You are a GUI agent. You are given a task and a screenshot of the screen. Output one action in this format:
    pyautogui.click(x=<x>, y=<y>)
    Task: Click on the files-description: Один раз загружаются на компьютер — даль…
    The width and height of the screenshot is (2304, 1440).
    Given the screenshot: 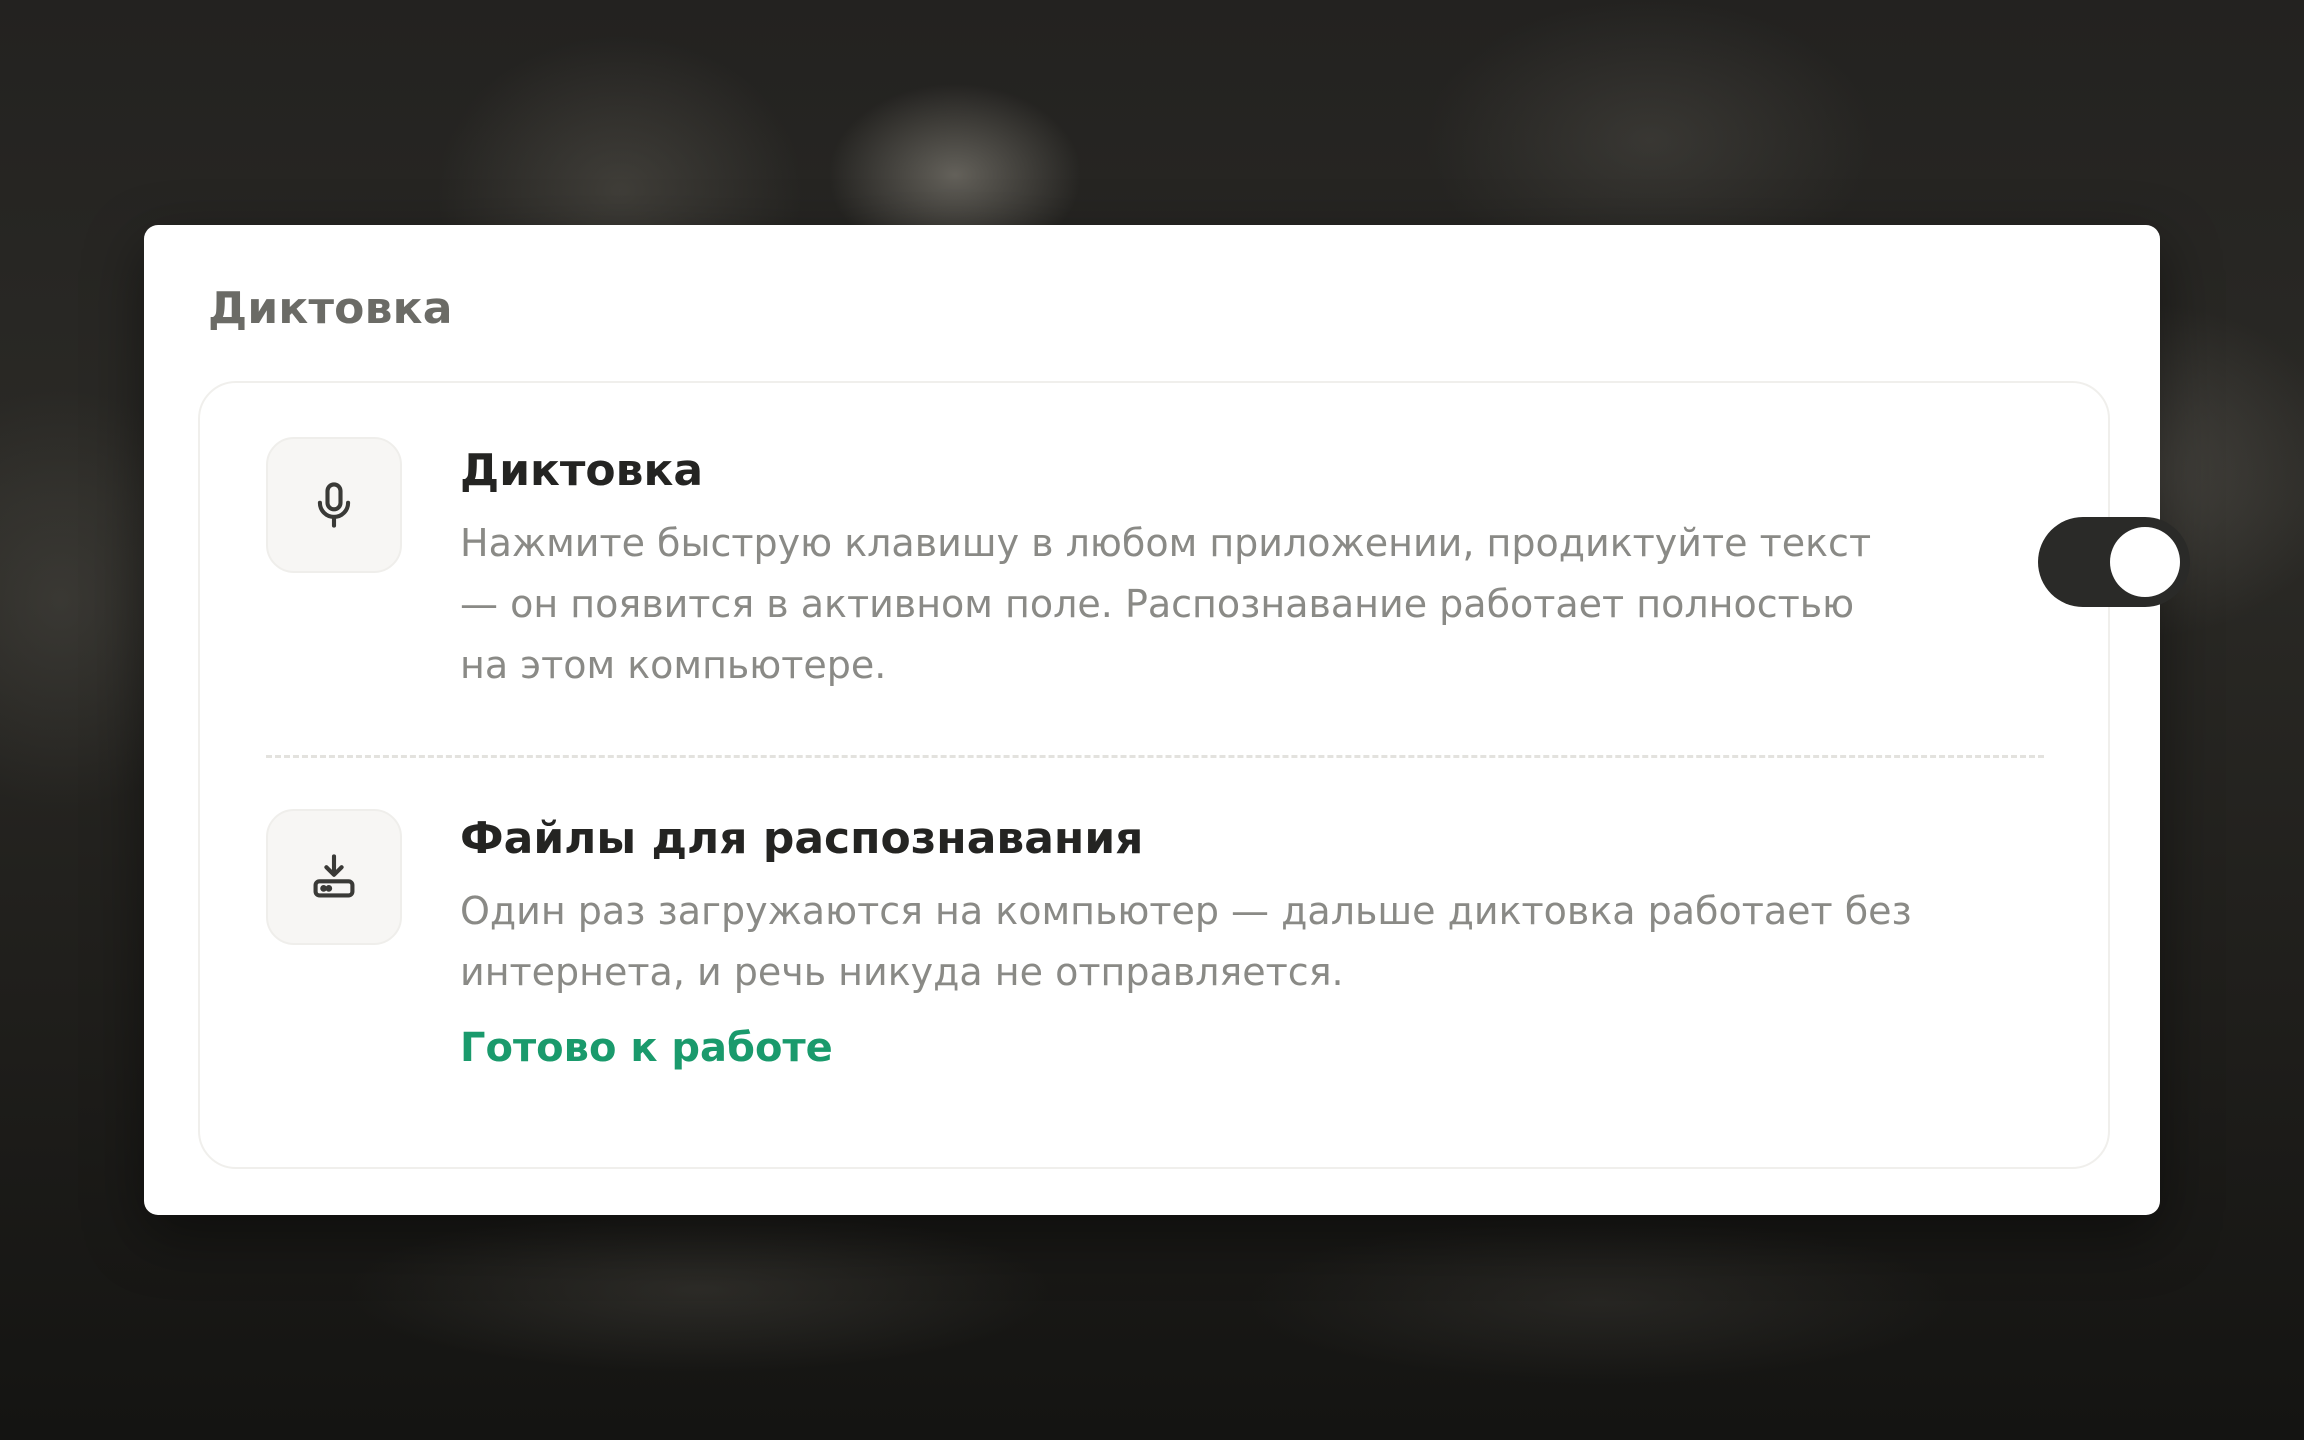 What is the action you would take?
    pyautogui.click(x=1186, y=941)
    